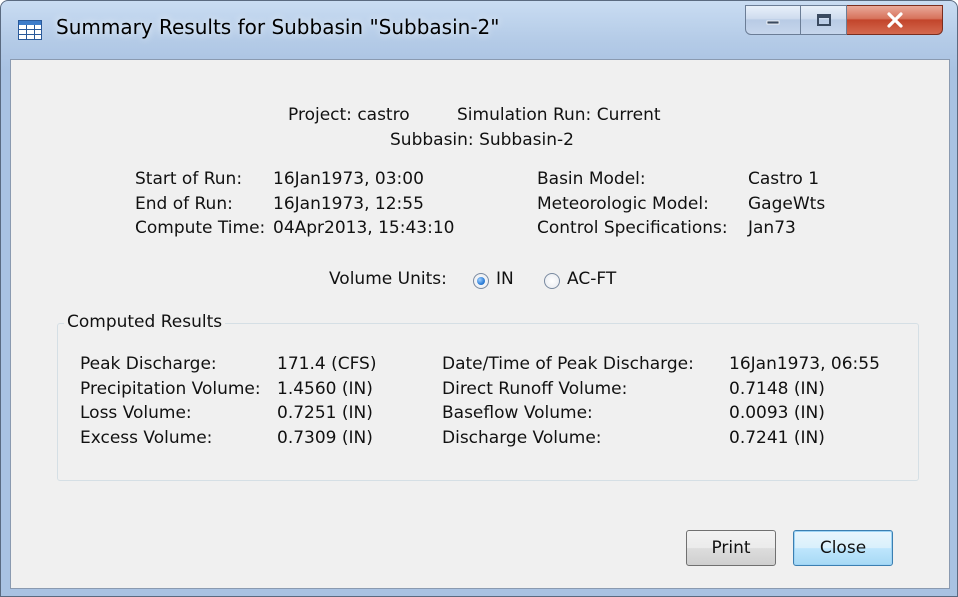 The width and height of the screenshot is (958, 597). I want to click on volume-units-in-label: IN, so click(505, 279).